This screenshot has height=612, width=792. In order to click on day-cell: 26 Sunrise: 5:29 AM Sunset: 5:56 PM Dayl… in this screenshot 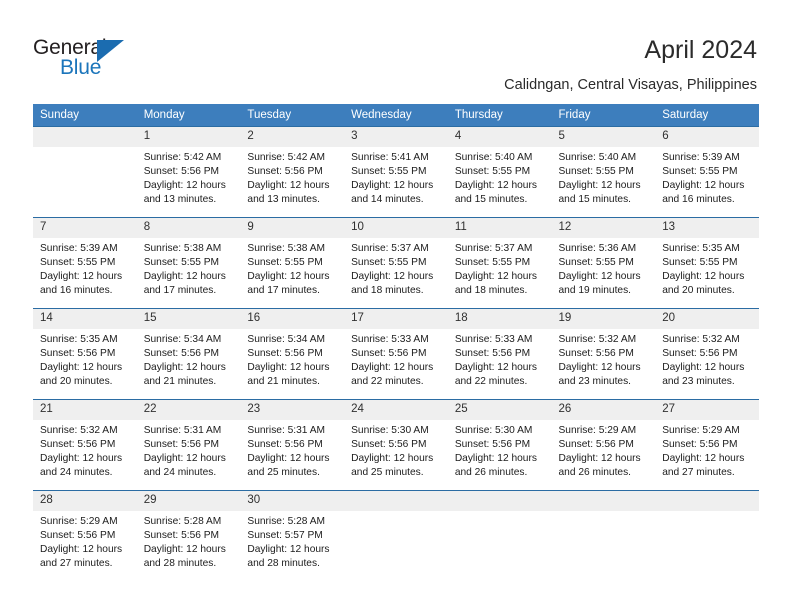, I will do `click(603, 445)`.